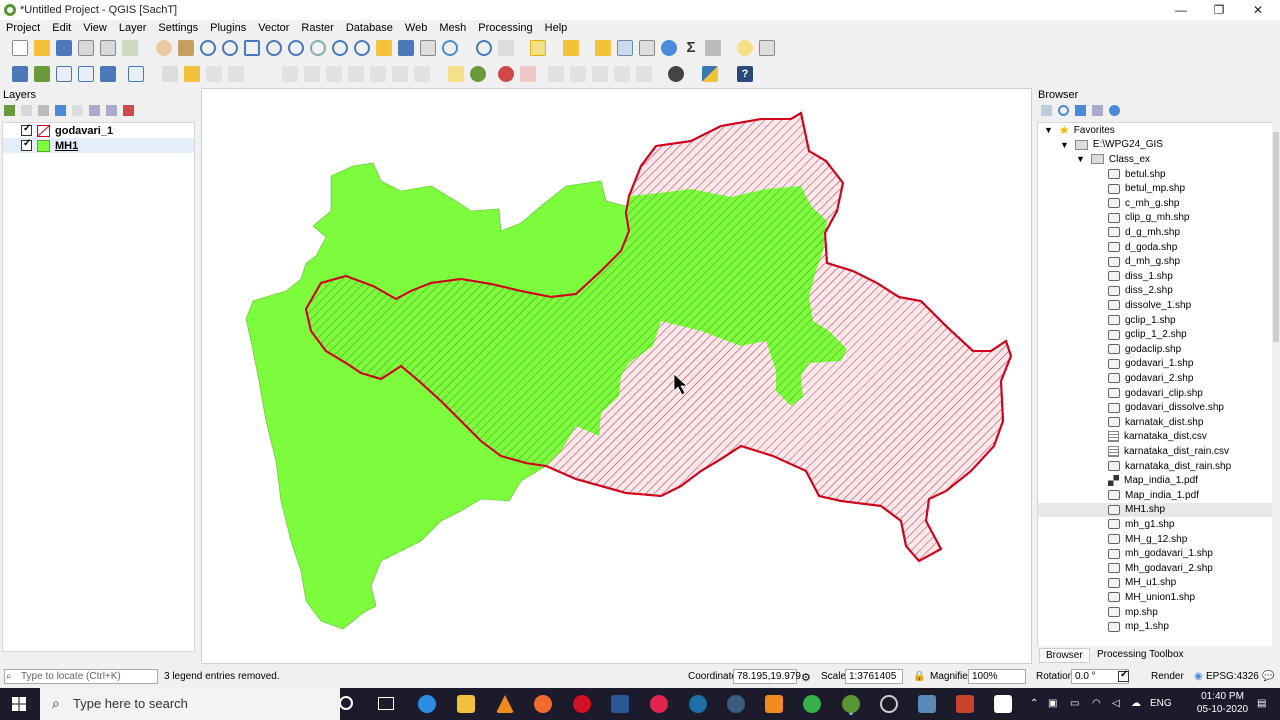  I want to click on taskbar-clock: 01:40 PM 05-10-2020, so click(1222, 703).